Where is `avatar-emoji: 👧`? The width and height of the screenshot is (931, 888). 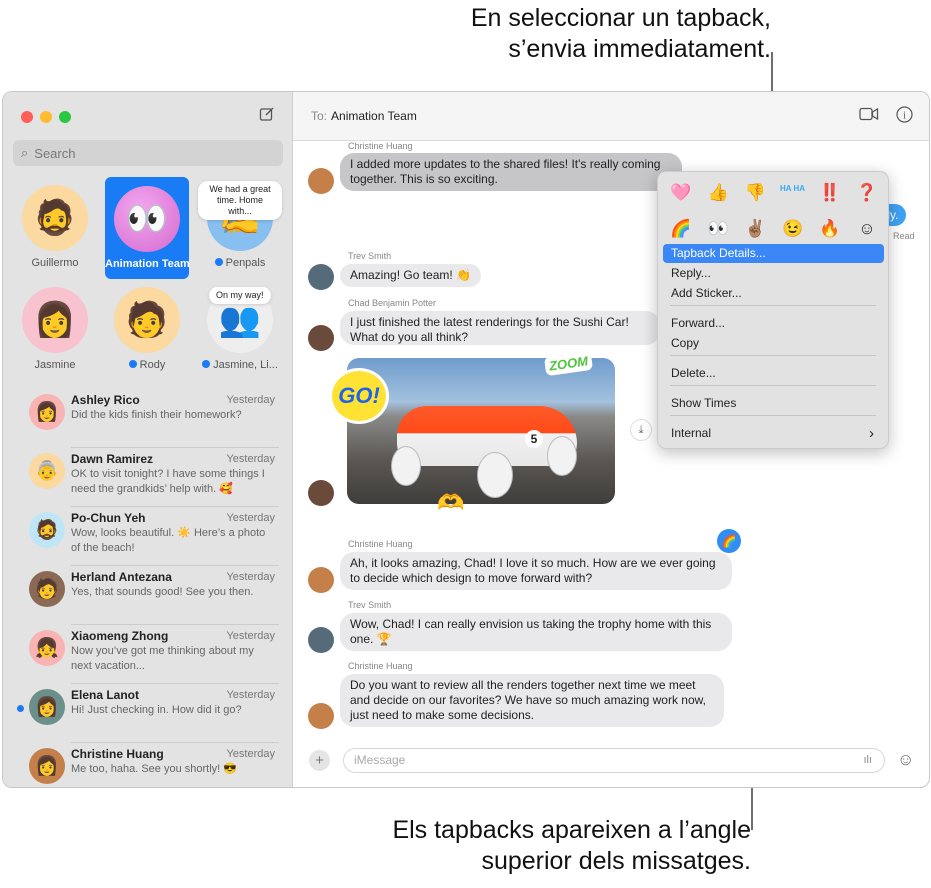
avatar-emoji: 👧 is located at coordinates (47, 648).